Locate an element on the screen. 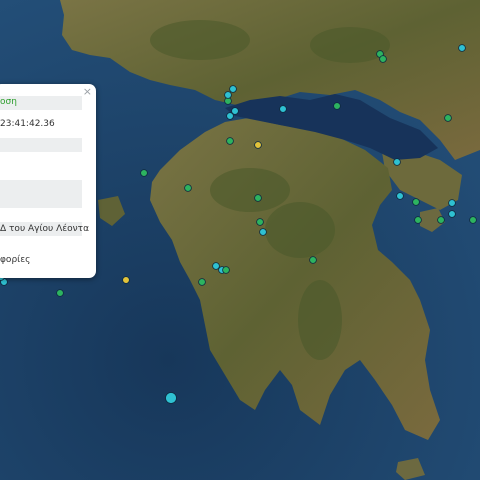  close-icon: × is located at coordinates (87, 92).